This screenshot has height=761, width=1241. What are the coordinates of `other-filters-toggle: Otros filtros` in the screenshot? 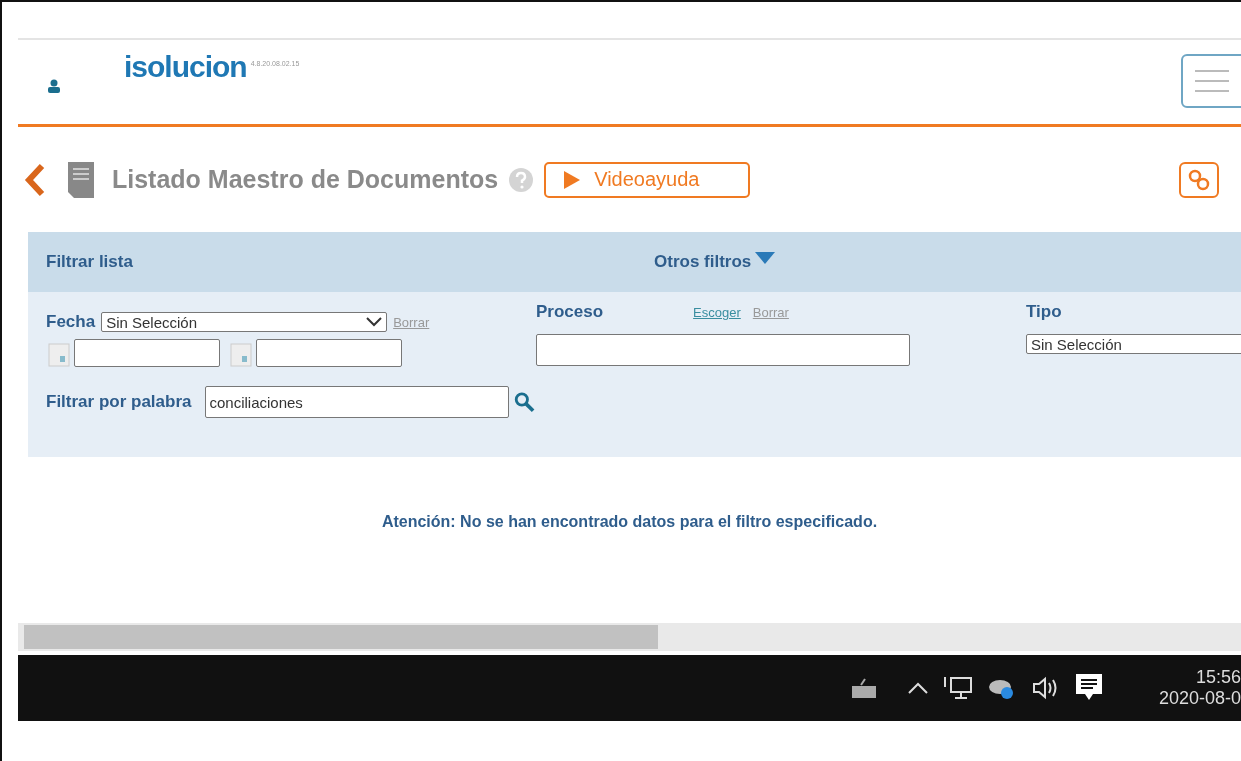 It's located at (703, 262).